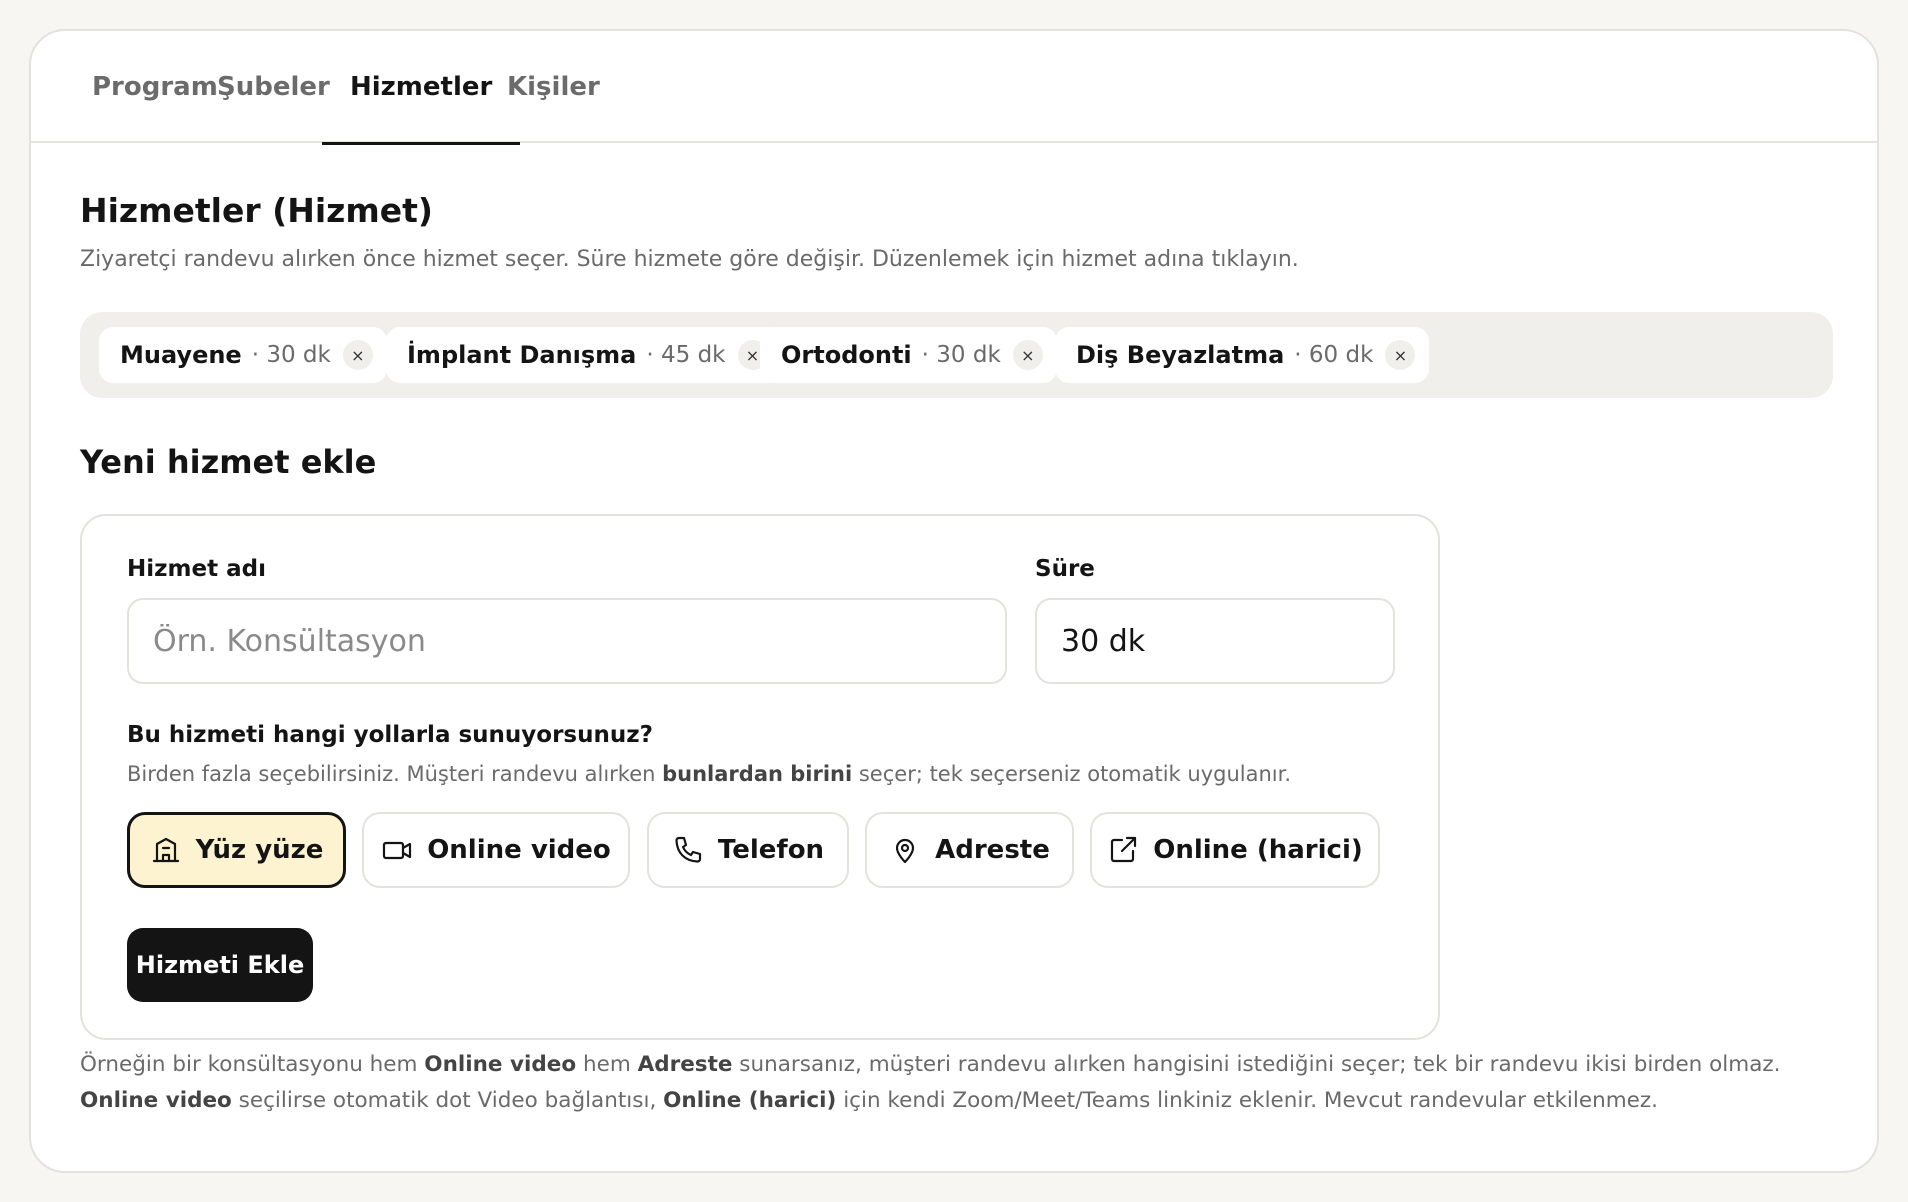  I want to click on option-adreste: Adreste, so click(969, 850).